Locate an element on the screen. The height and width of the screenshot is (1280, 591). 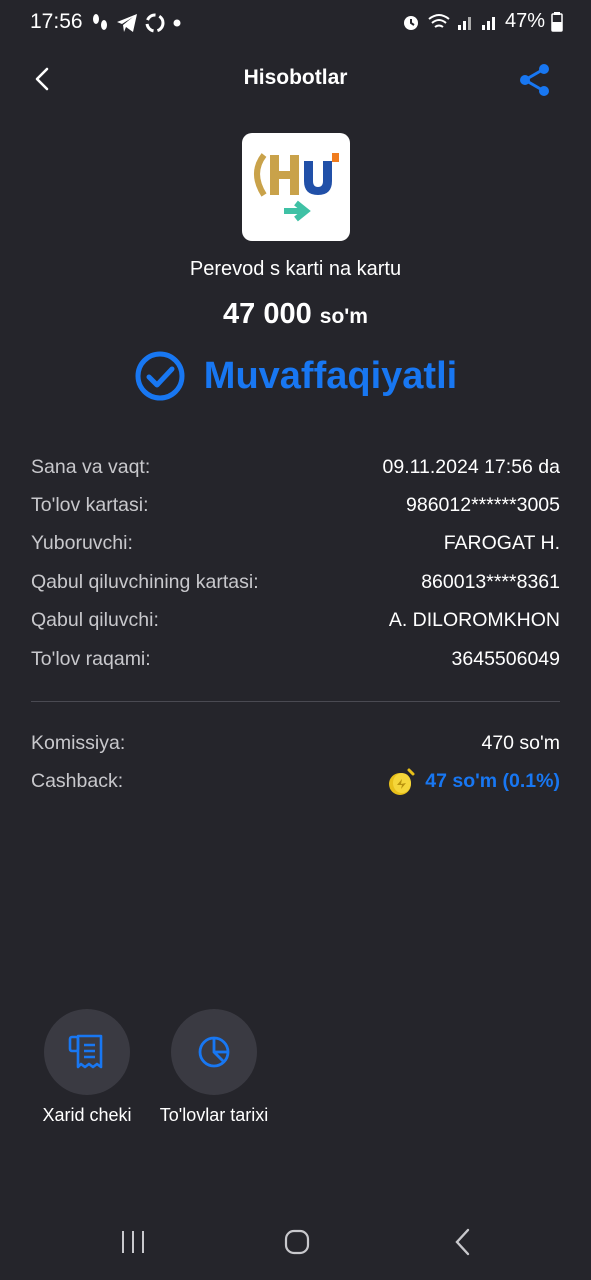
status-text: Muvaffaqiyatli is located at coordinates (330, 375).